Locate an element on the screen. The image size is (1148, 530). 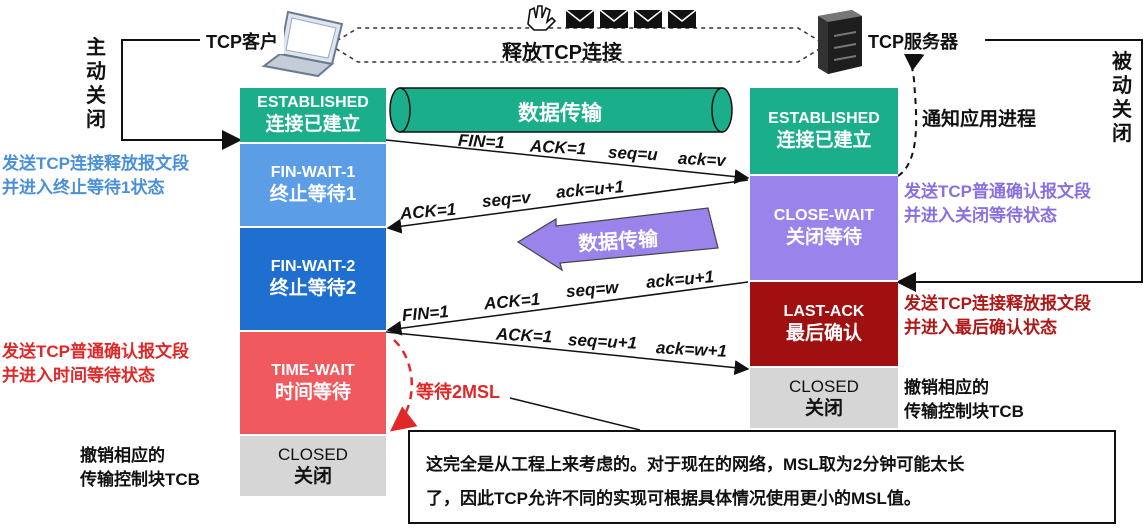
msg1-acknum: ack=v is located at coordinates (702, 159).